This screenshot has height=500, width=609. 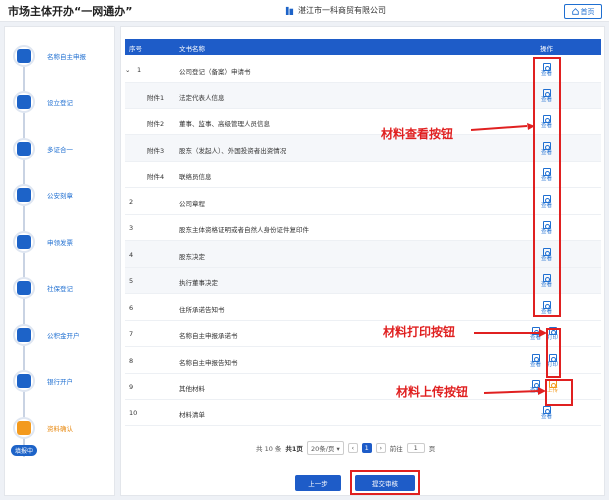 I want to click on top-header: 市场主体开办“一网通办” 湛江市一科商贸有限公司 首页, so click(x=304, y=11).